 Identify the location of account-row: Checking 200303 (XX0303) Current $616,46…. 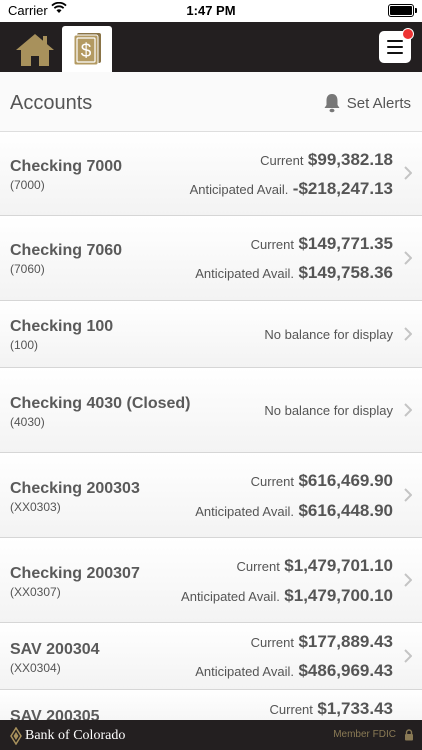
(211, 495).